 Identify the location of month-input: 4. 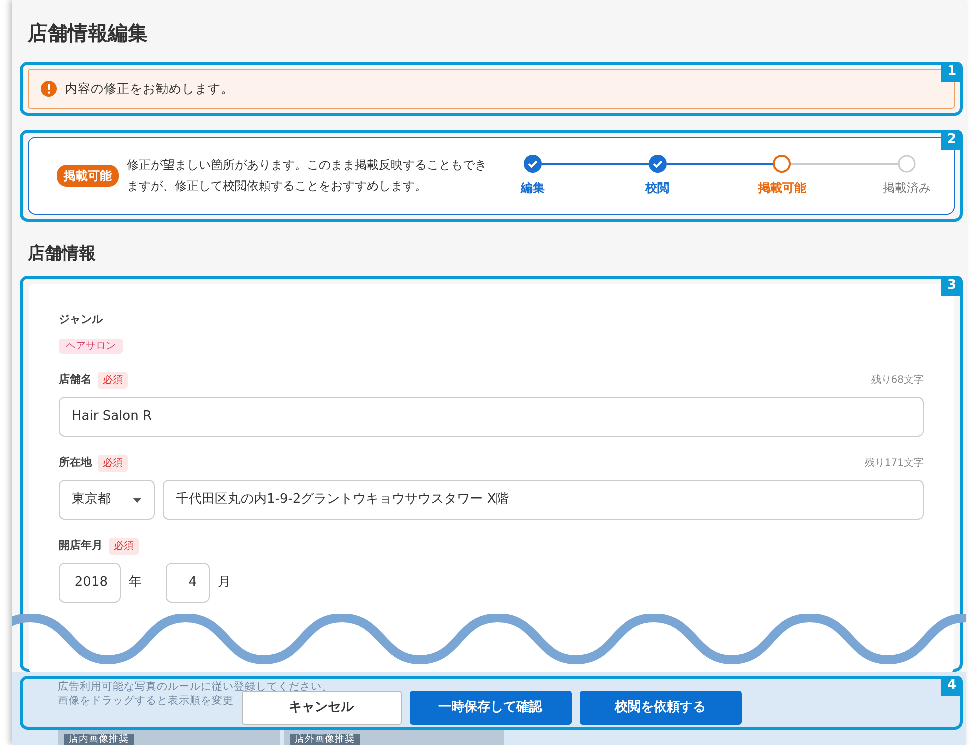
(188, 583).